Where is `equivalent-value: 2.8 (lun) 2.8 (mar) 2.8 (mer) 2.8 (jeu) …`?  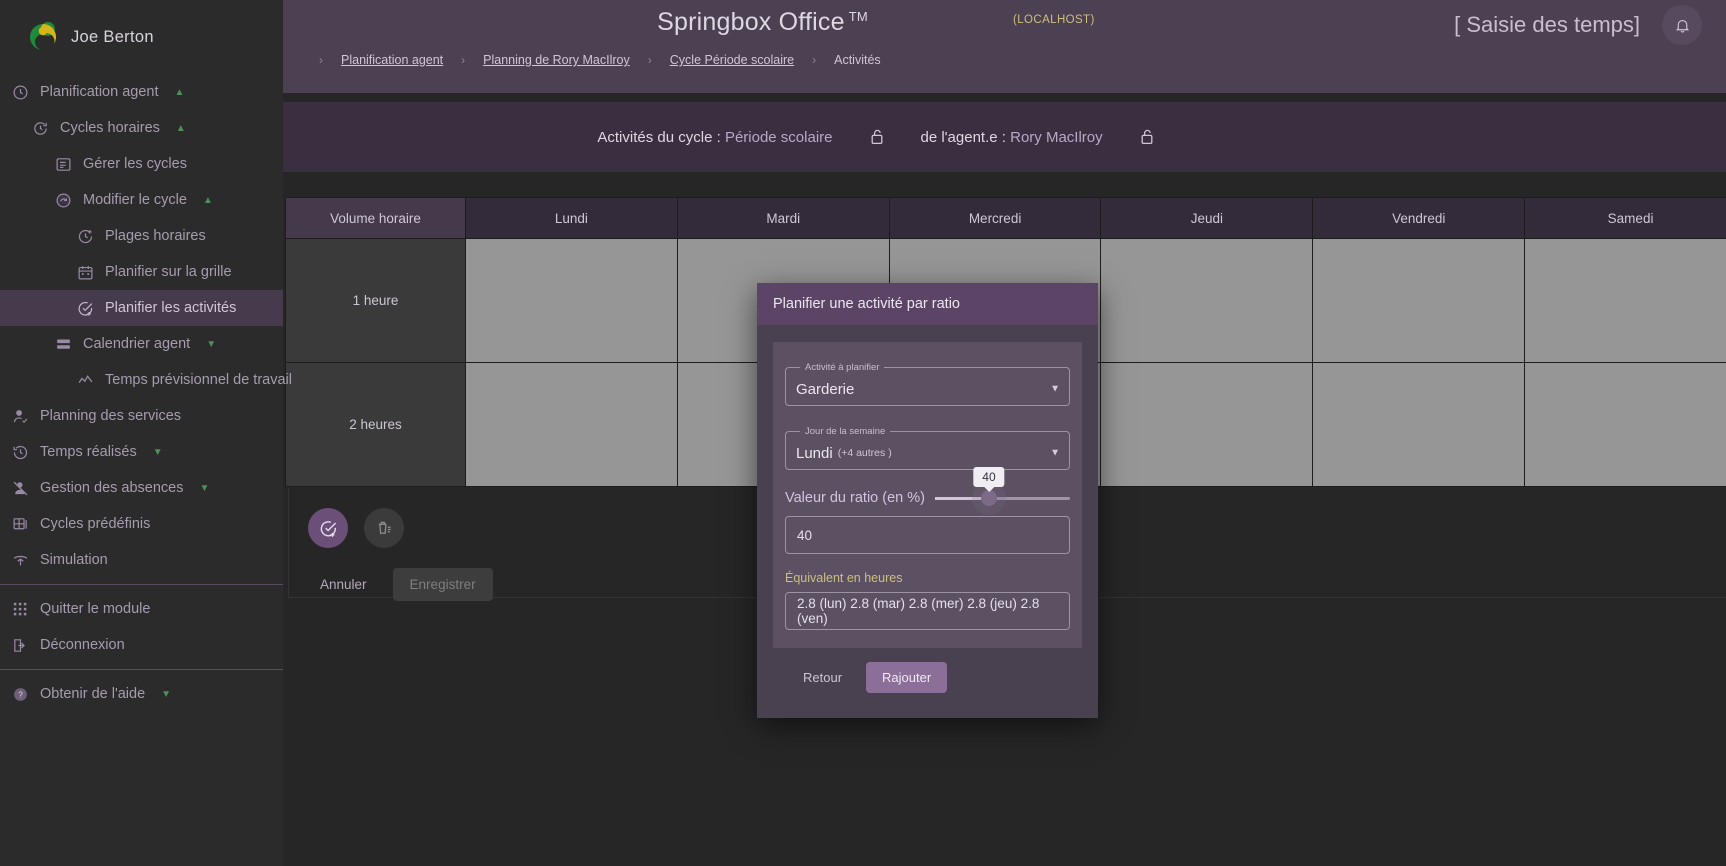 equivalent-value: 2.8 (lun) 2.8 (mar) 2.8 (mer) 2.8 (jeu) … is located at coordinates (927, 611).